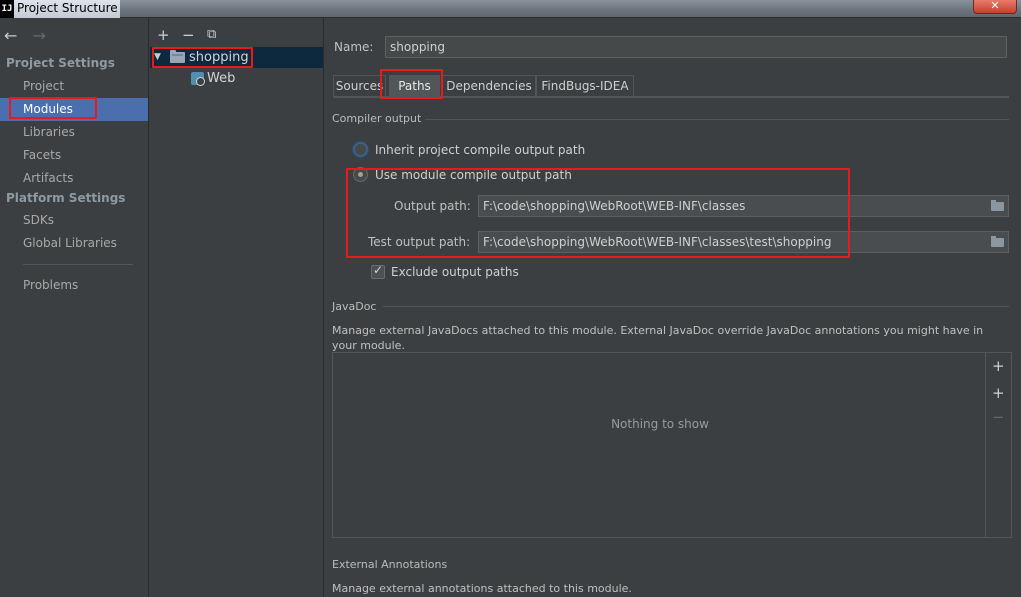 The width and height of the screenshot is (1021, 597). What do you see at coordinates (157, 57) in the screenshot?
I see `expand-triangle-icon: ▼` at bounding box center [157, 57].